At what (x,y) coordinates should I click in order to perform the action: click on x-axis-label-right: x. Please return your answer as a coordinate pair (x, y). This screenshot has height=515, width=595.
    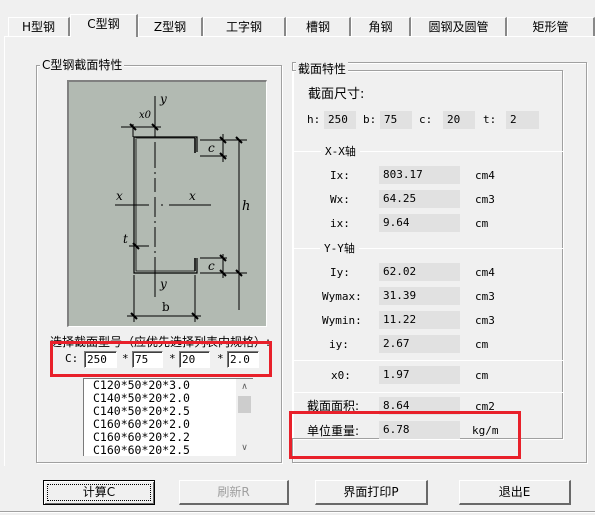
    Looking at the image, I should click on (192, 196).